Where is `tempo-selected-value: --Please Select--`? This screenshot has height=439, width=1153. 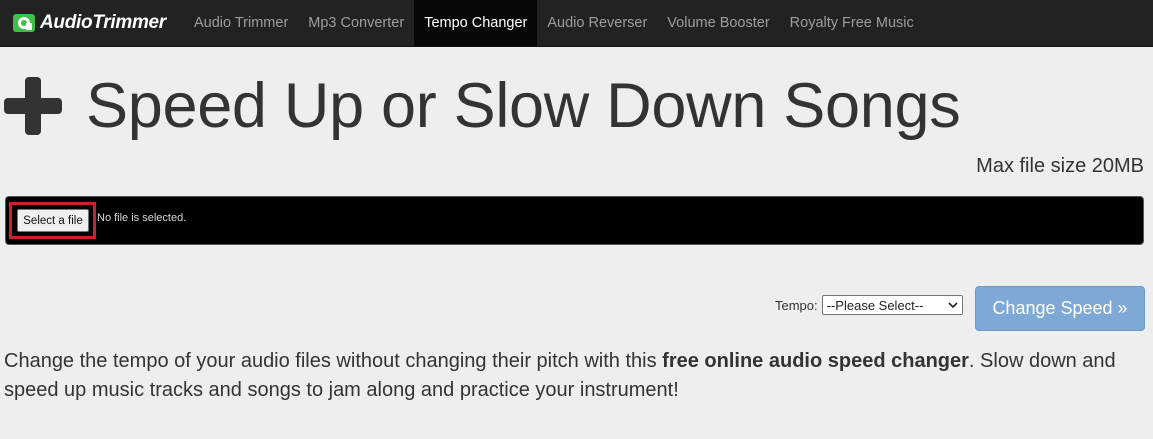
tempo-selected-value: --Please Select-- is located at coordinates (875, 305).